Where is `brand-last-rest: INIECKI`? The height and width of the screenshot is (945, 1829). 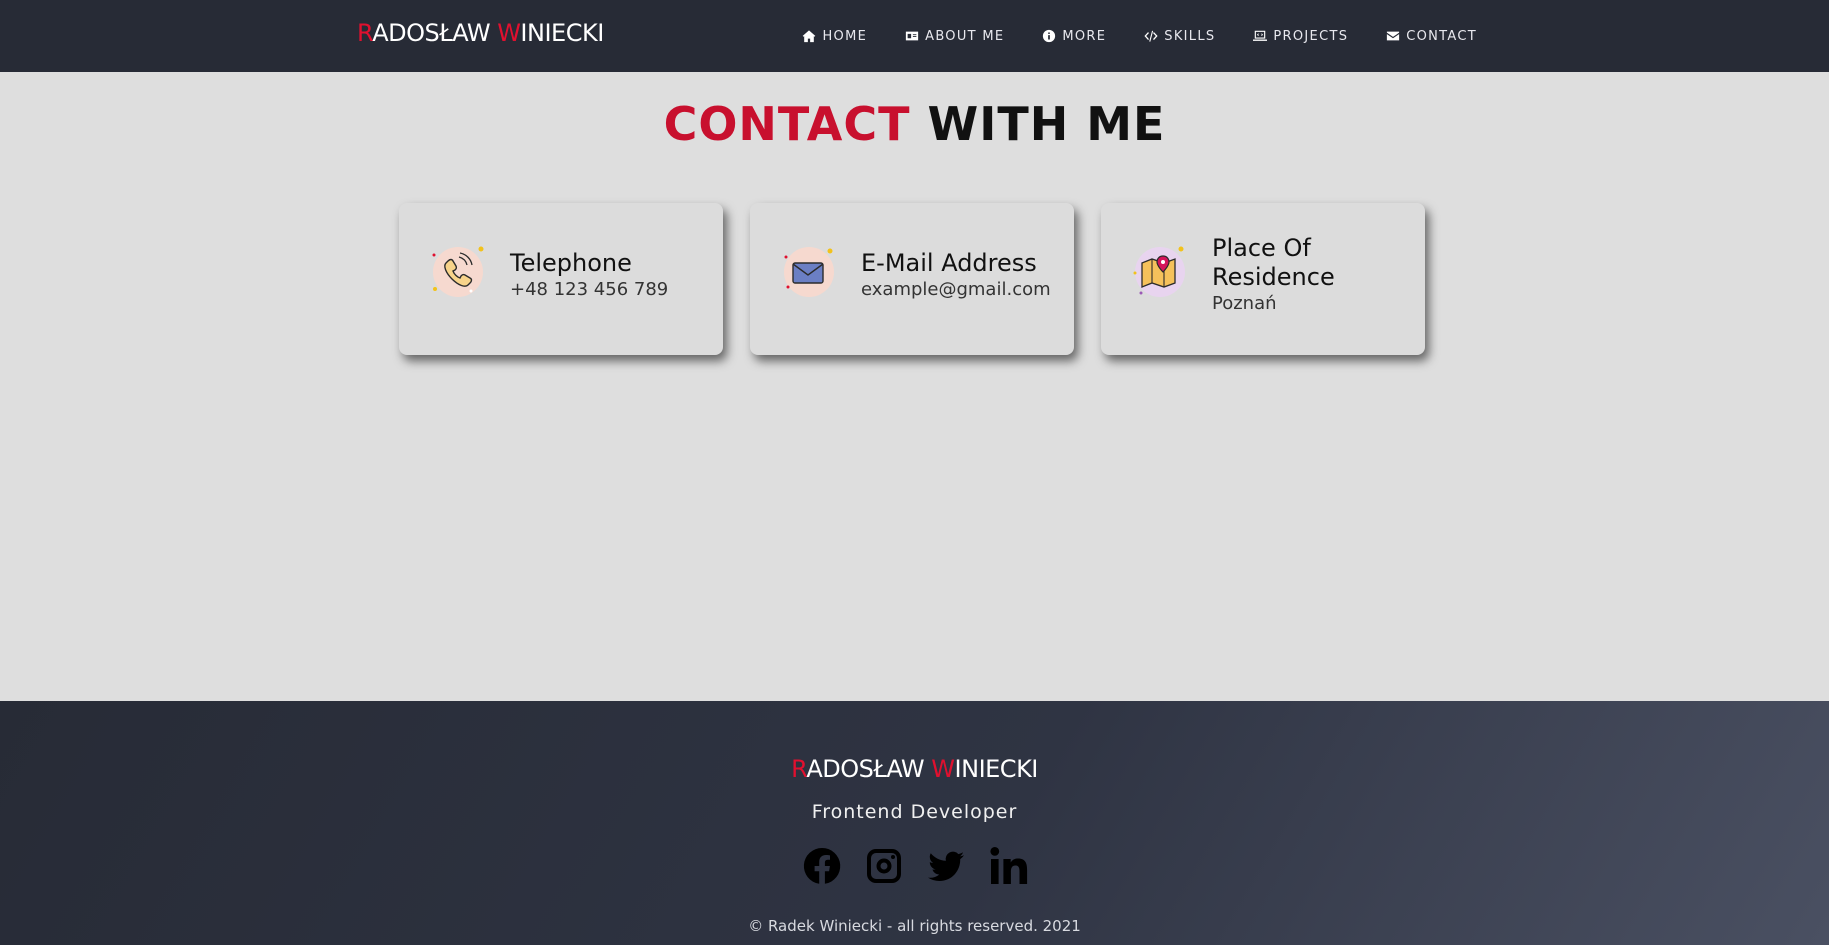
brand-last-rest: INIECKI is located at coordinates (562, 33).